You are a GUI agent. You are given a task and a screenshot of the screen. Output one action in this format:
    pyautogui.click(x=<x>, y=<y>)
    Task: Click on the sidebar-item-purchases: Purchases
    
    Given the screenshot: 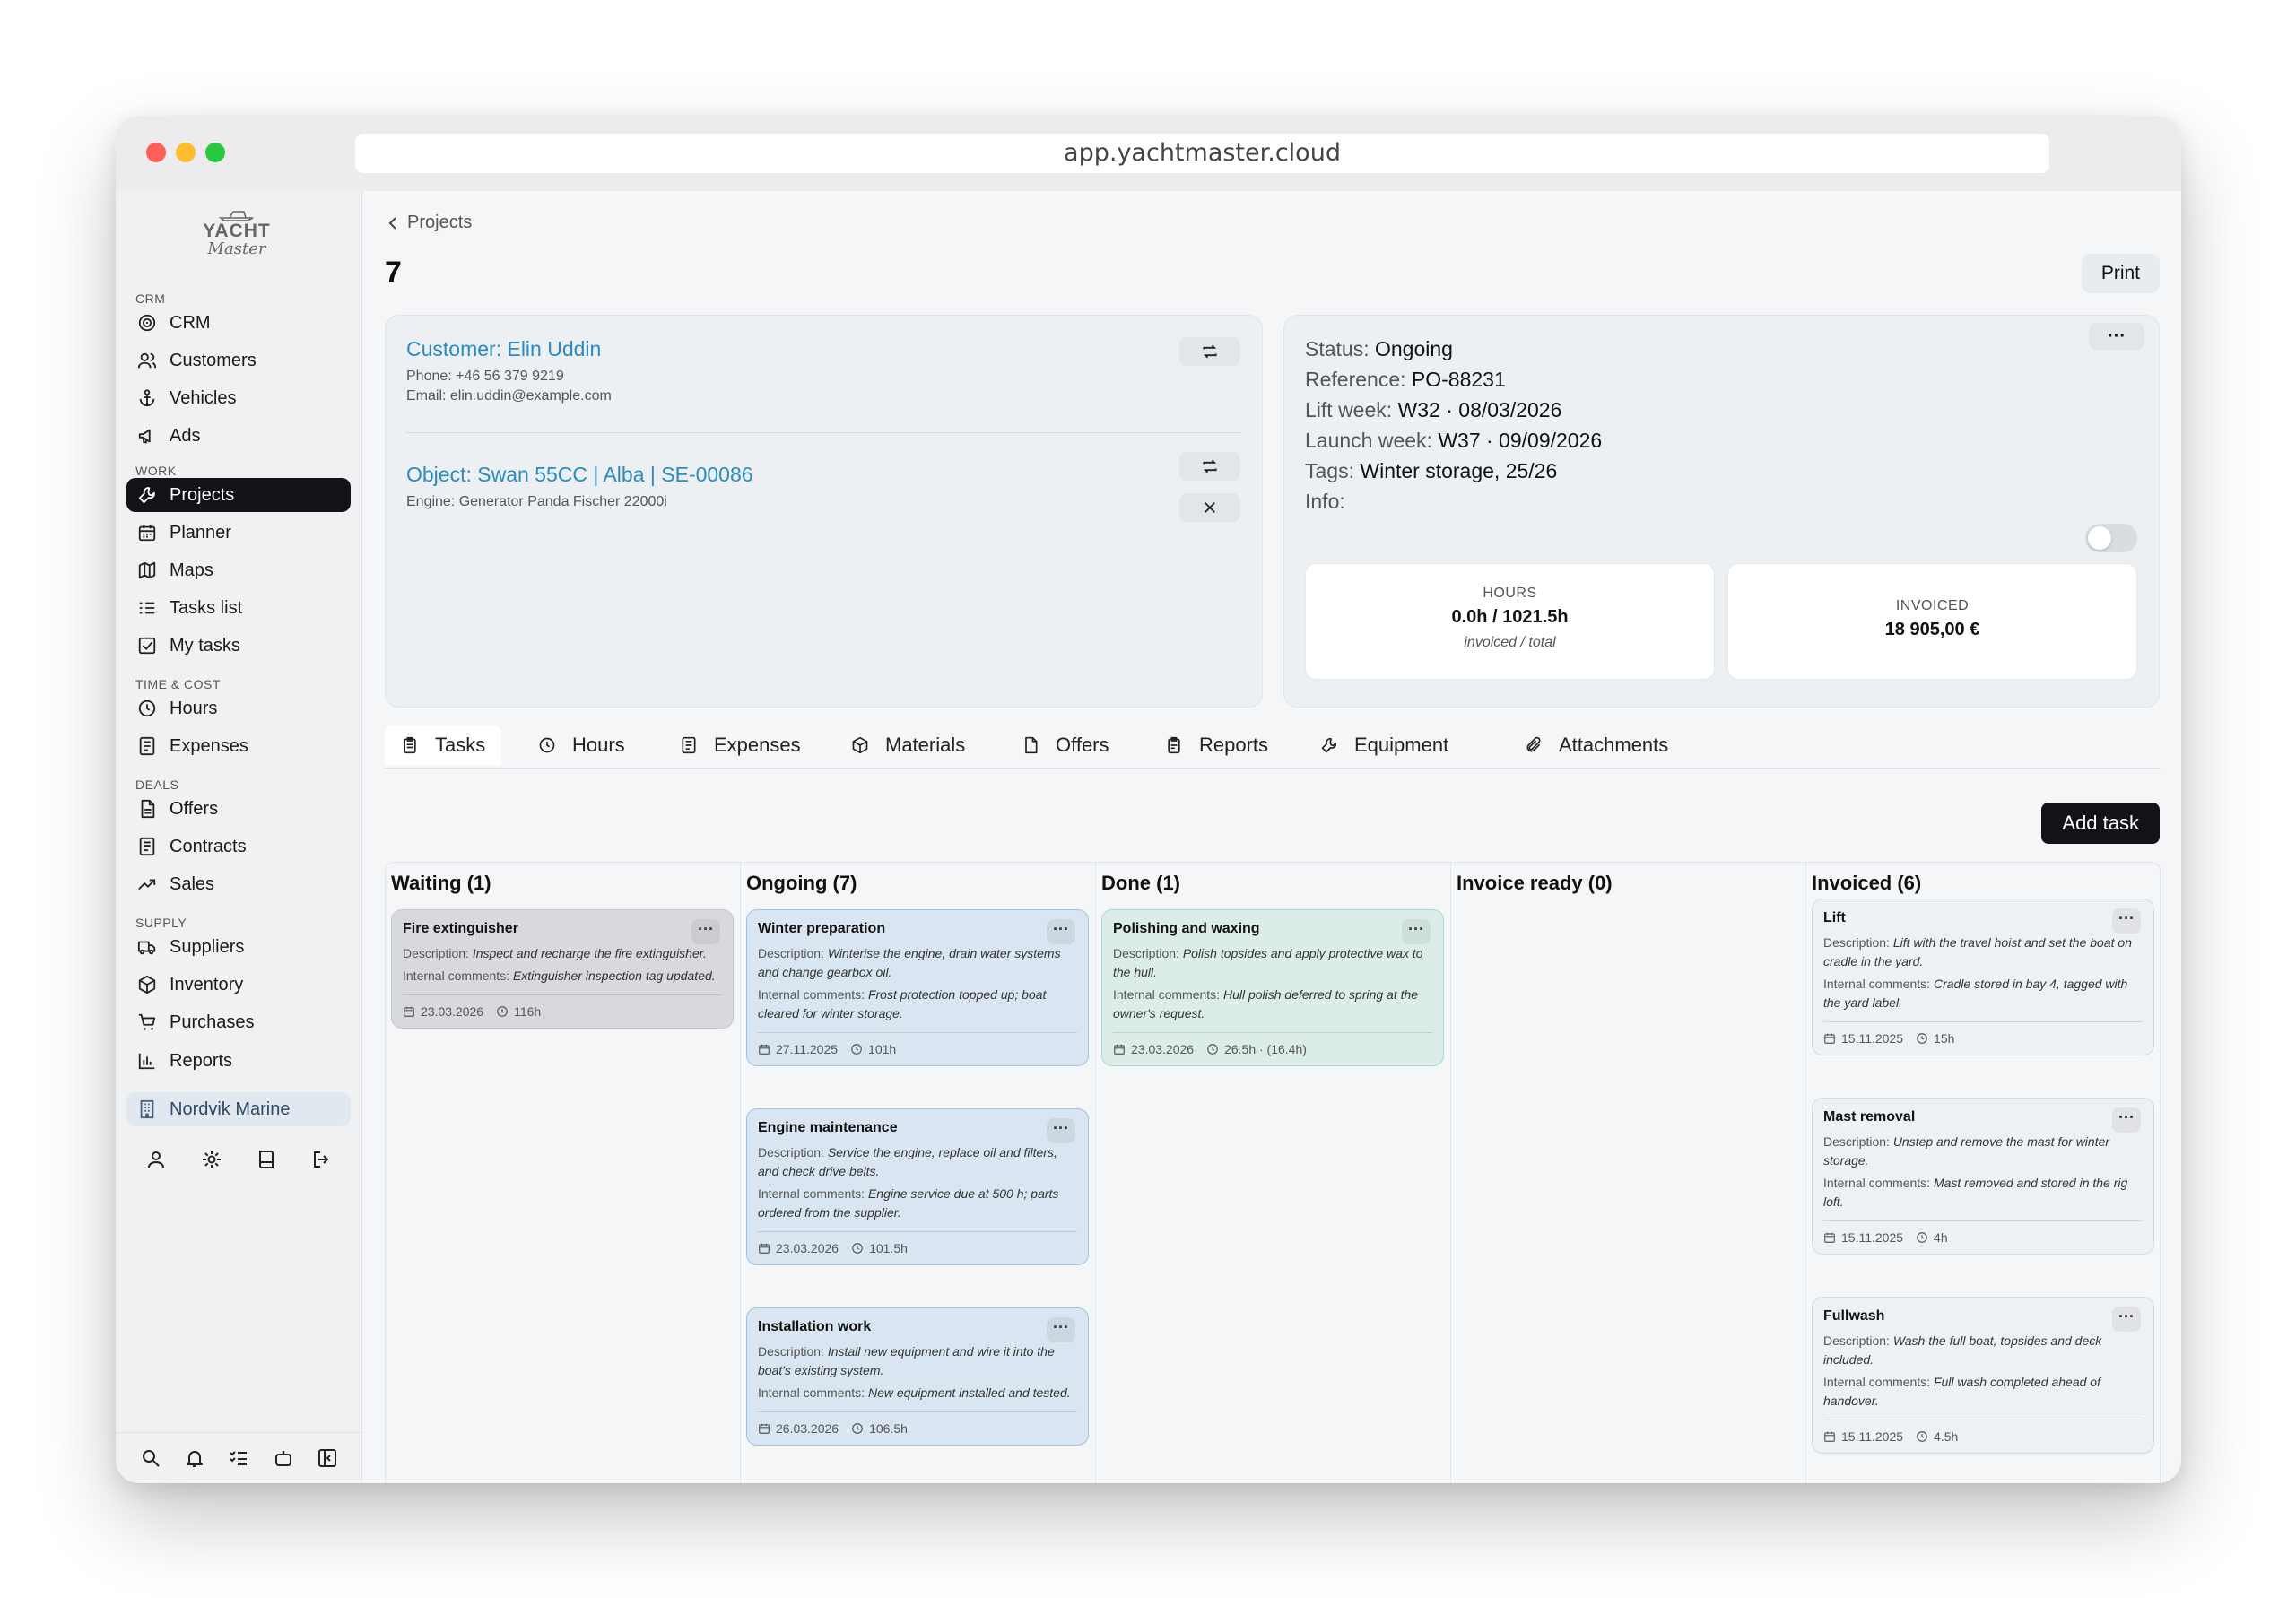 What is the action you would take?
    pyautogui.click(x=238, y=1022)
    